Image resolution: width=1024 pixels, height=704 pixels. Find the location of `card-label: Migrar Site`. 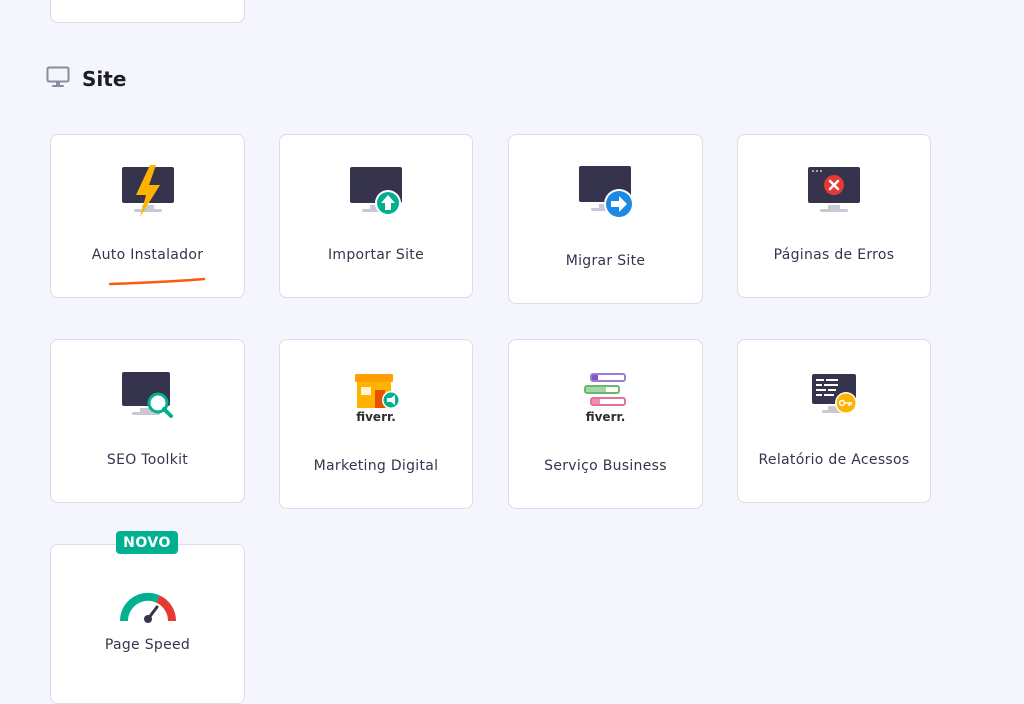

card-label: Migrar Site is located at coordinates (605, 261).